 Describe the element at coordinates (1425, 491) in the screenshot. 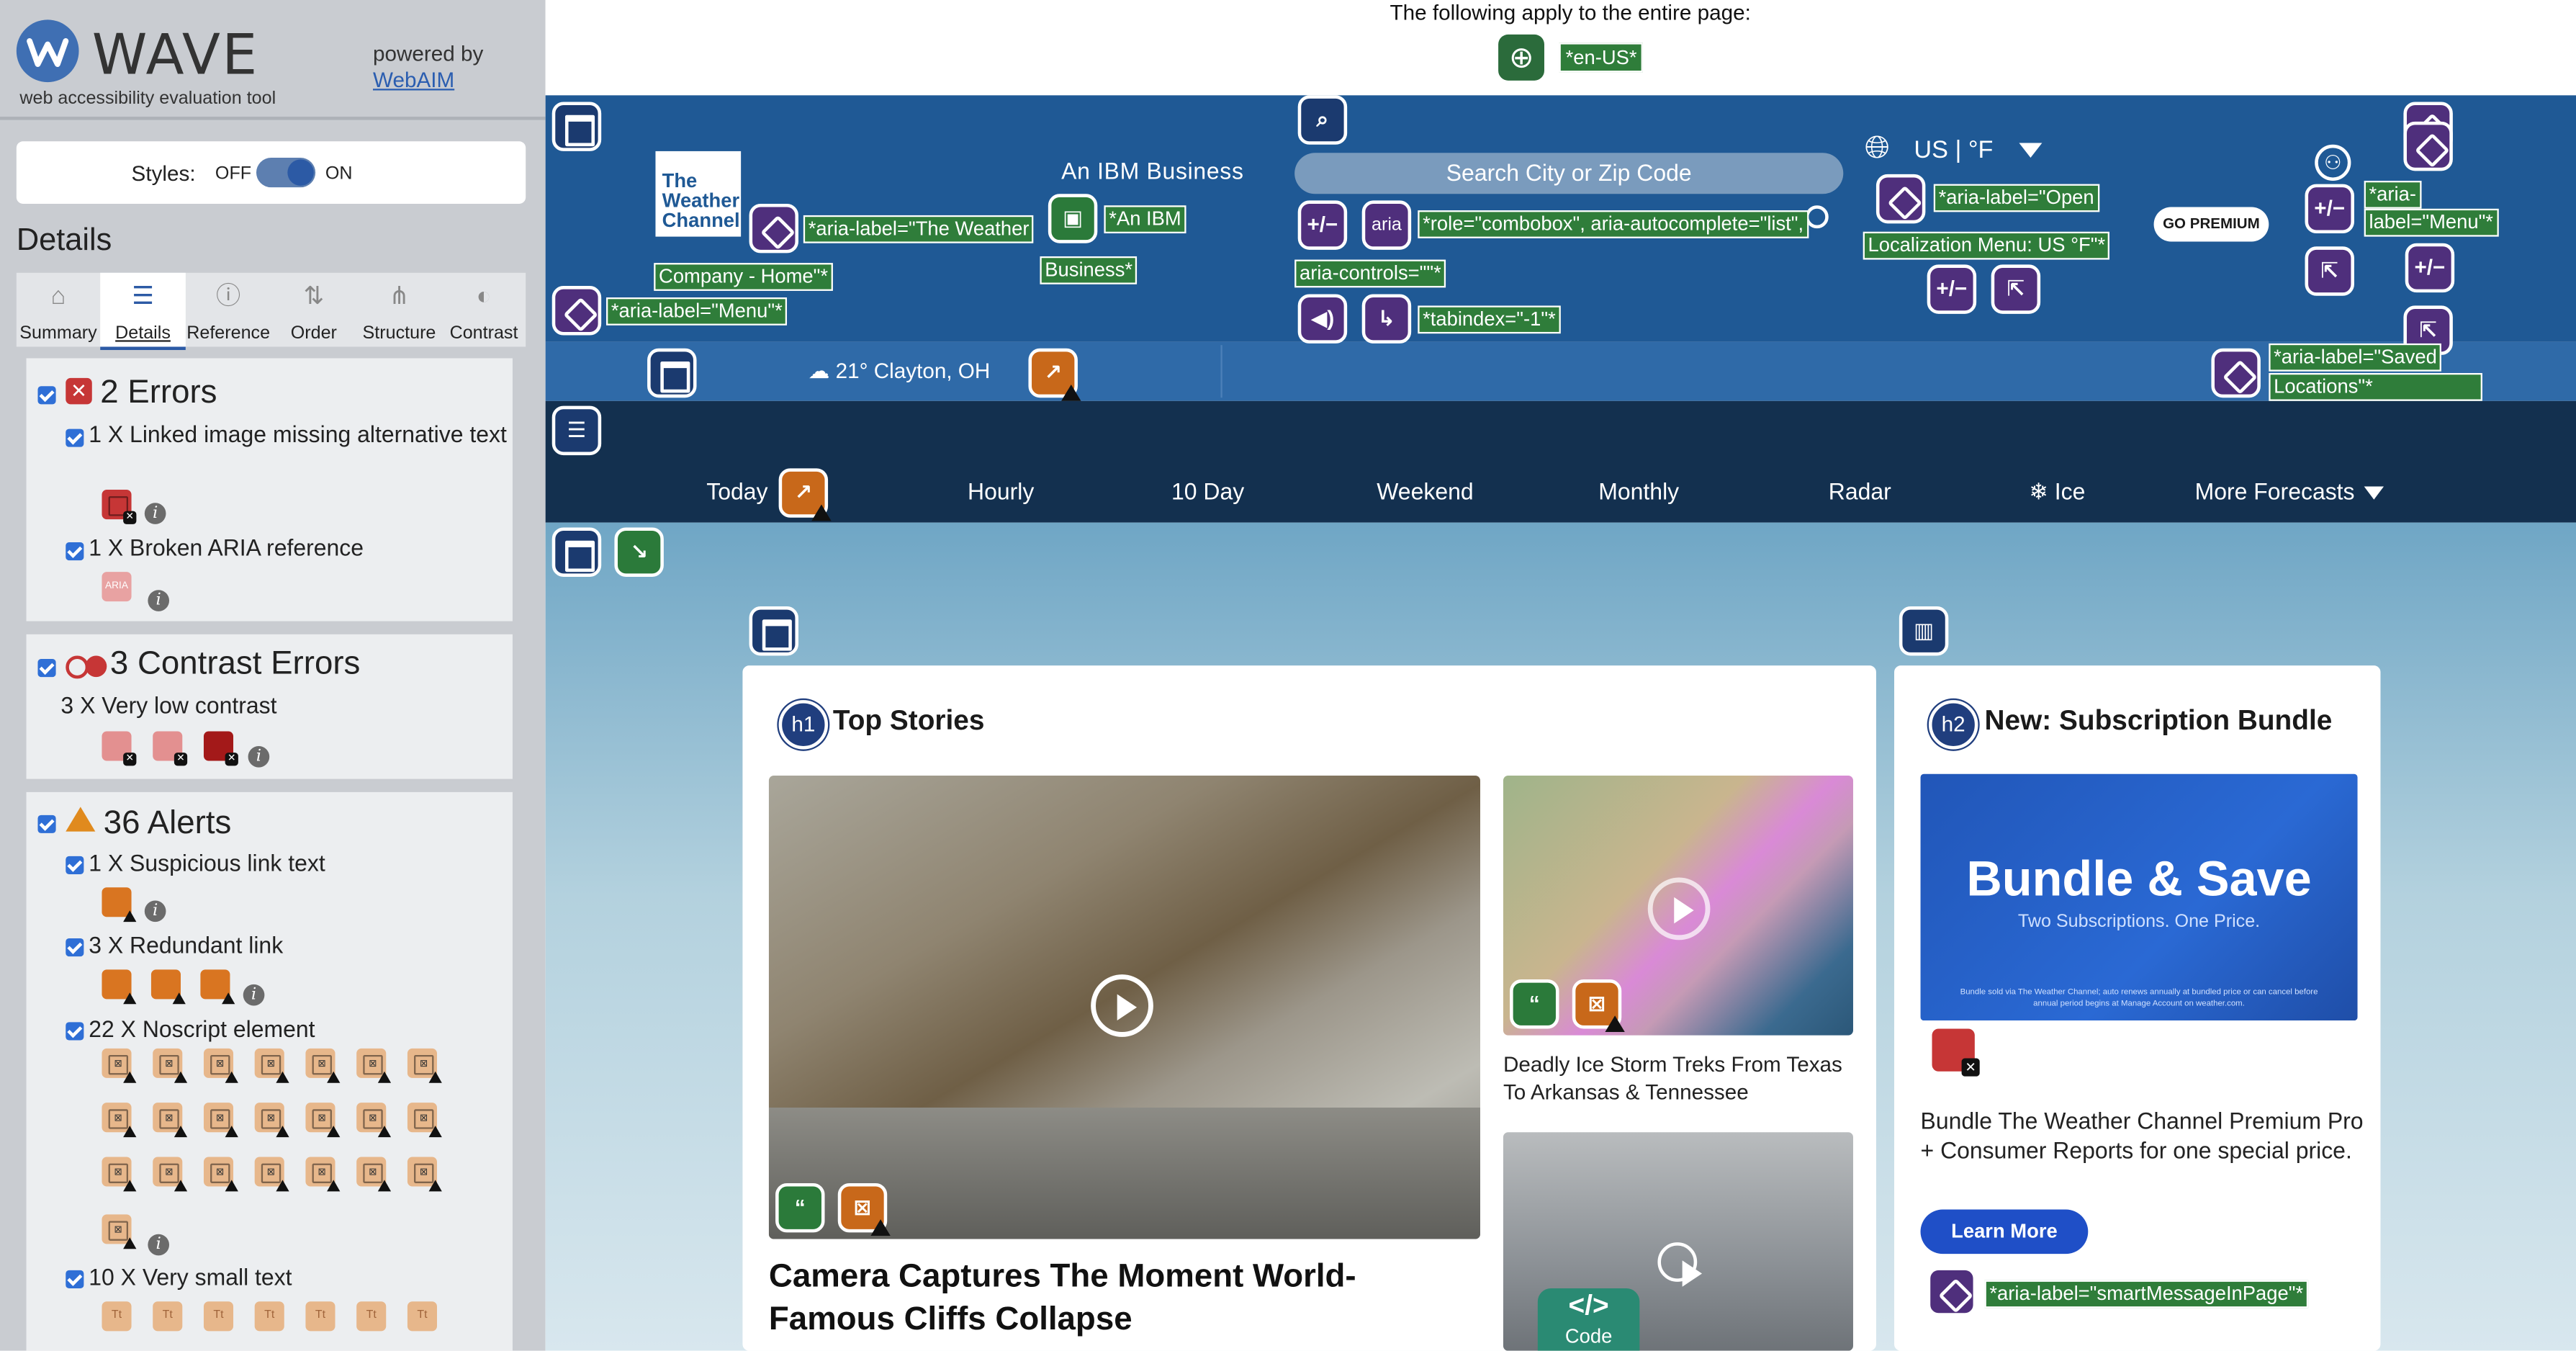

I see `nav-weekend: Weekend` at that location.